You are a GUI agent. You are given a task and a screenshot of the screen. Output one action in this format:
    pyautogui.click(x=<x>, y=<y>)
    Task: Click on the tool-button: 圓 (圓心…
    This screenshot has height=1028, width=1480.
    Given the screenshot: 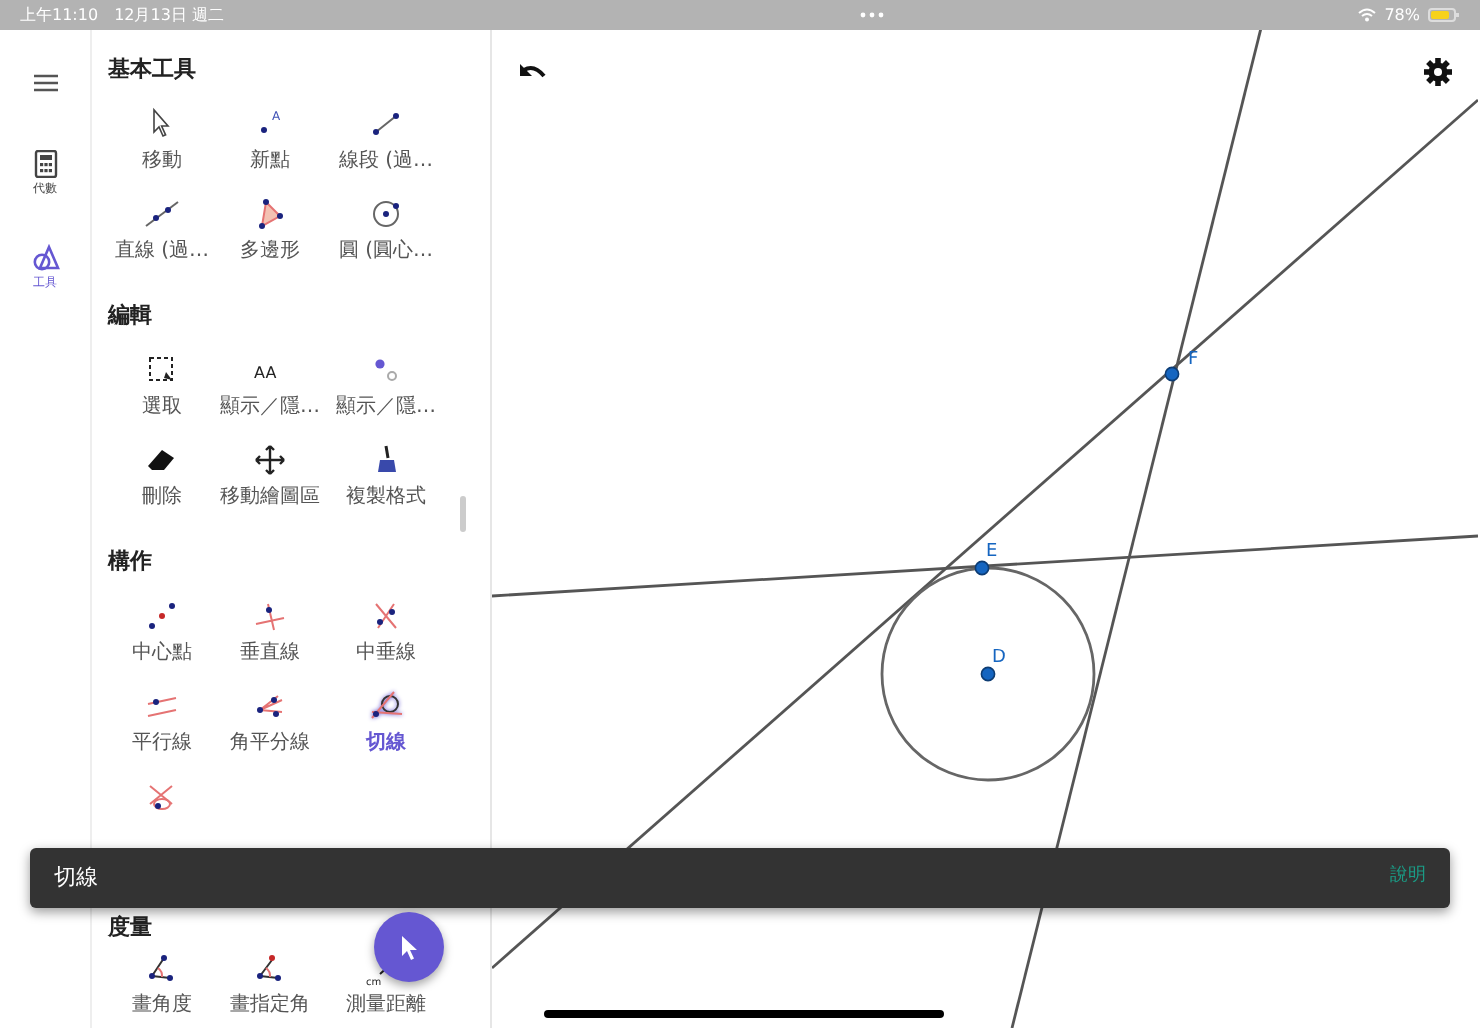 What is the action you would take?
    pyautogui.click(x=386, y=239)
    